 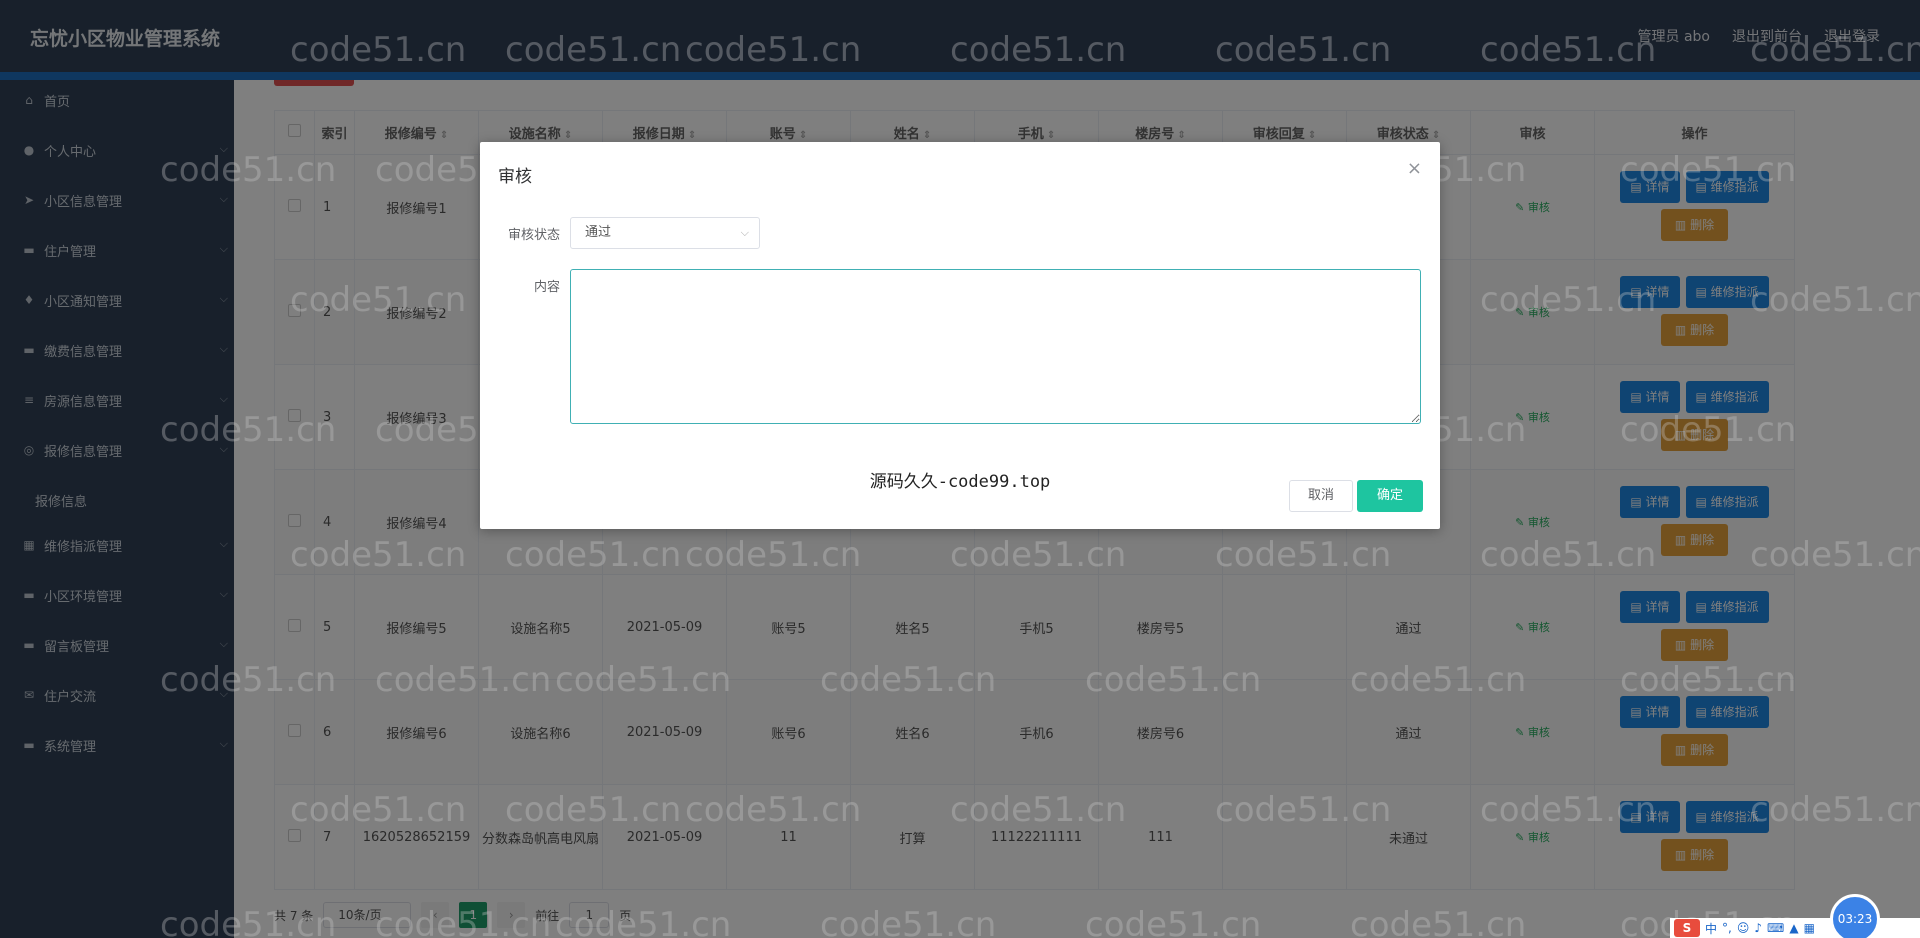 What do you see at coordinates (995, 346) in the screenshot?
I see `content-textarea` at bounding box center [995, 346].